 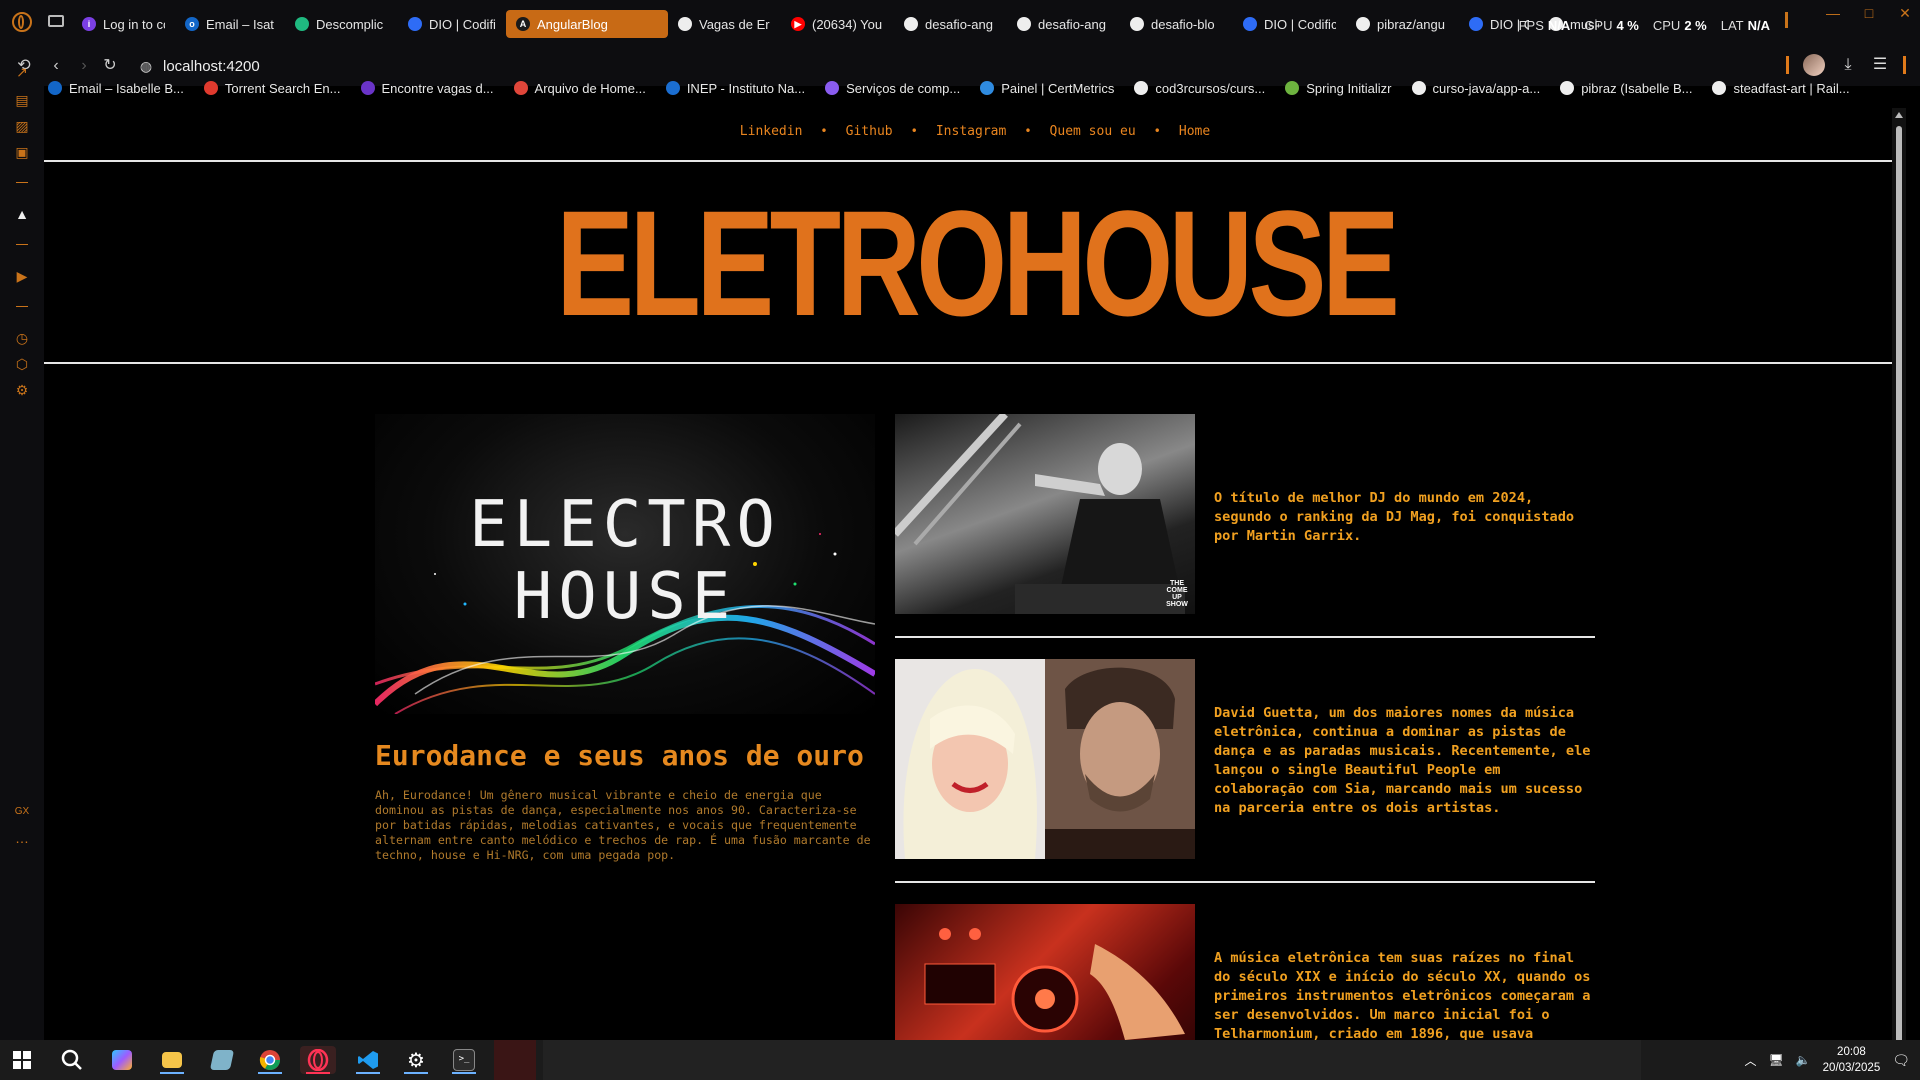 What do you see at coordinates (22, 22) in the screenshot?
I see `opera-gx-logo-icon` at bounding box center [22, 22].